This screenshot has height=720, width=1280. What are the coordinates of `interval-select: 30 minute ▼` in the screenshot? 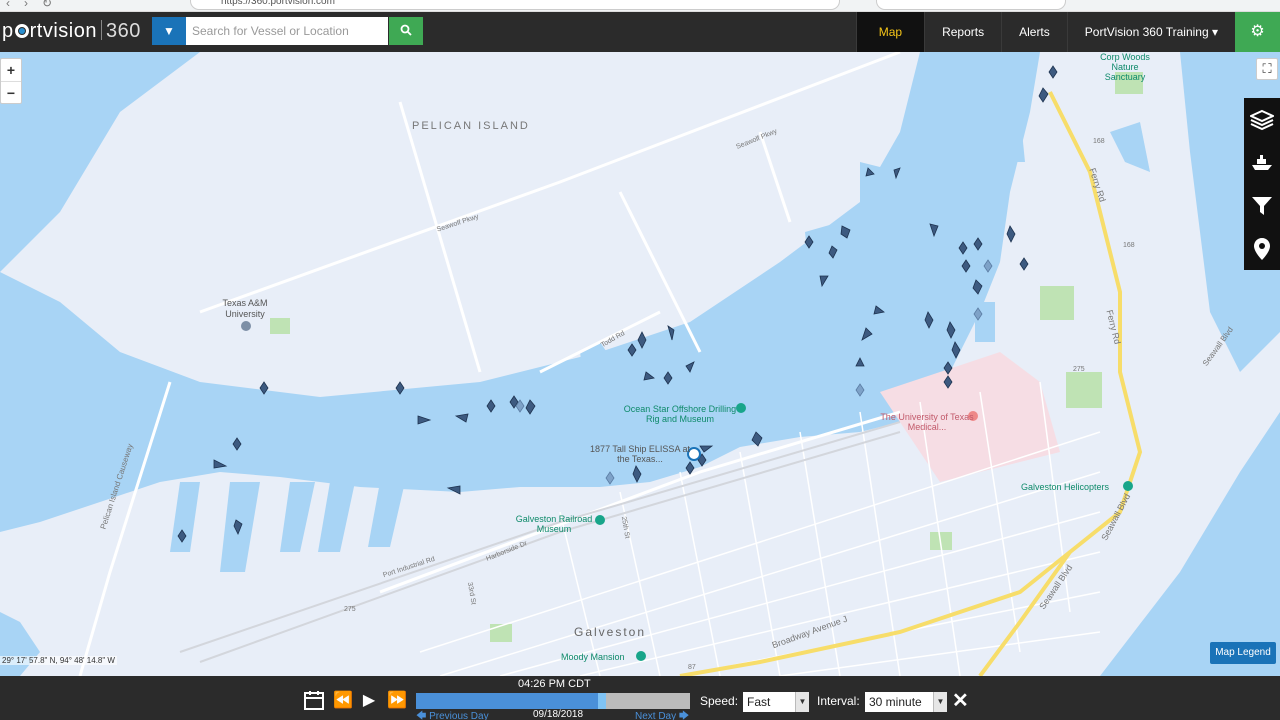 It's located at (906, 702).